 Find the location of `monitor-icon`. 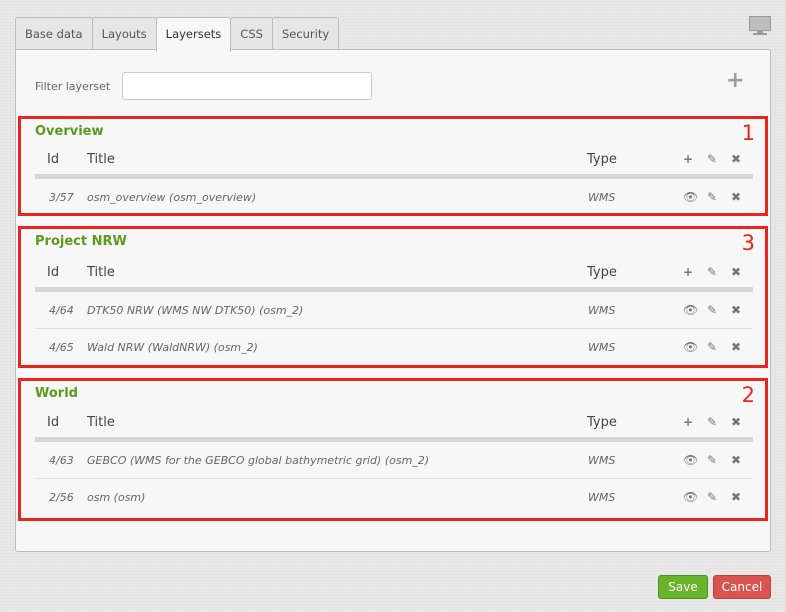

monitor-icon is located at coordinates (760, 26).